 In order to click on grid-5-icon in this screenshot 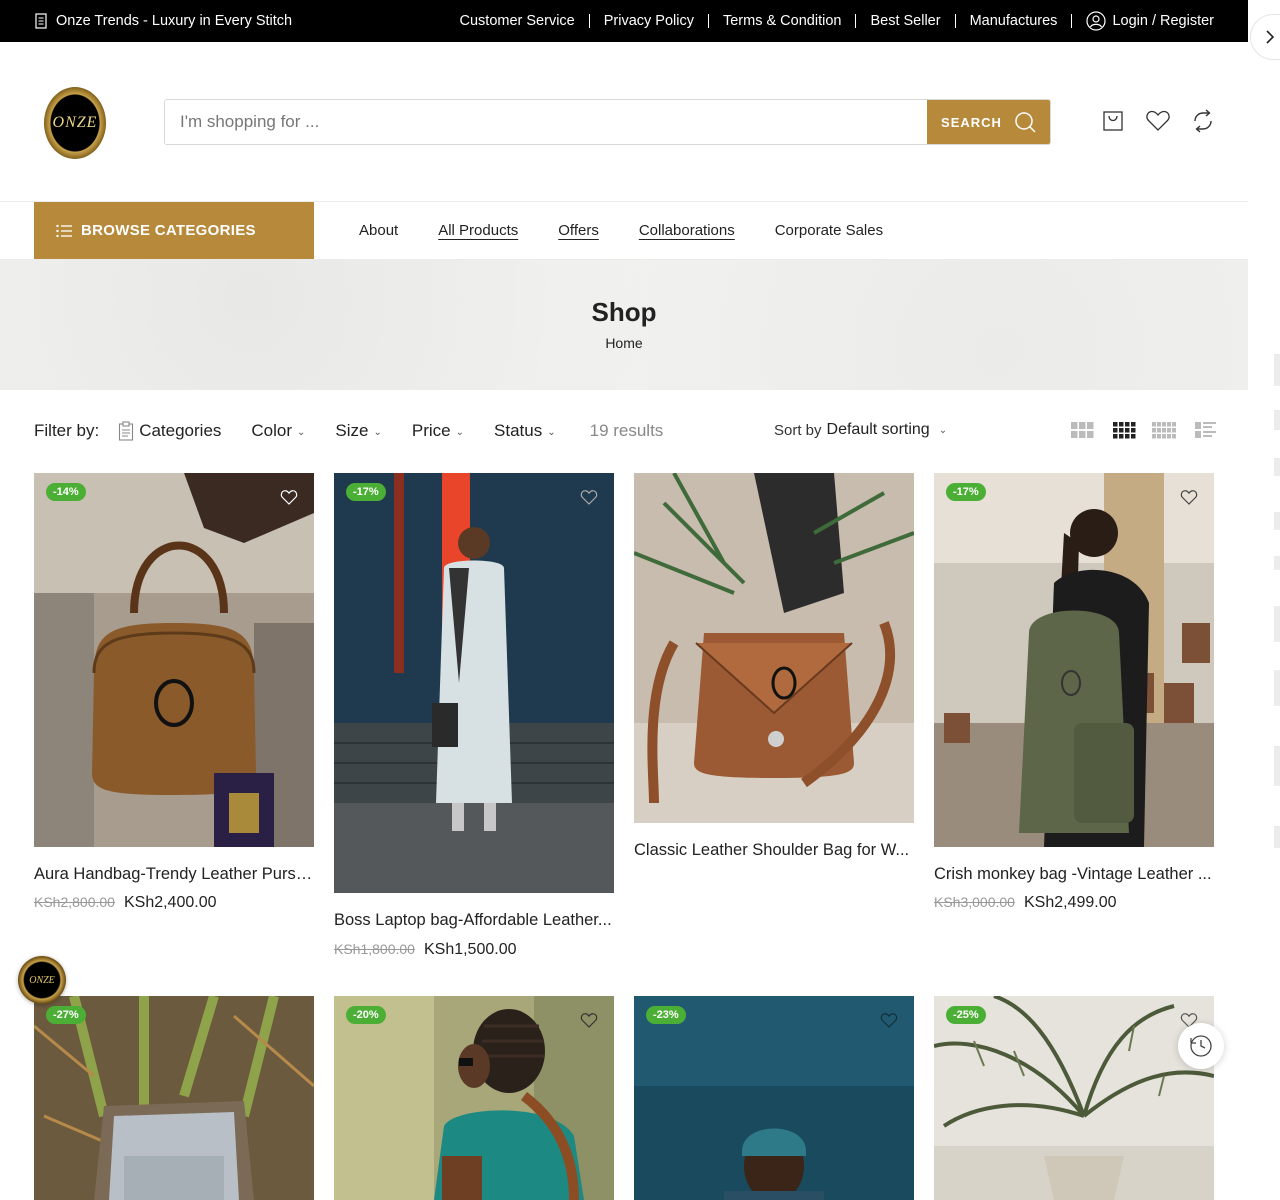, I will do `click(1164, 430)`.